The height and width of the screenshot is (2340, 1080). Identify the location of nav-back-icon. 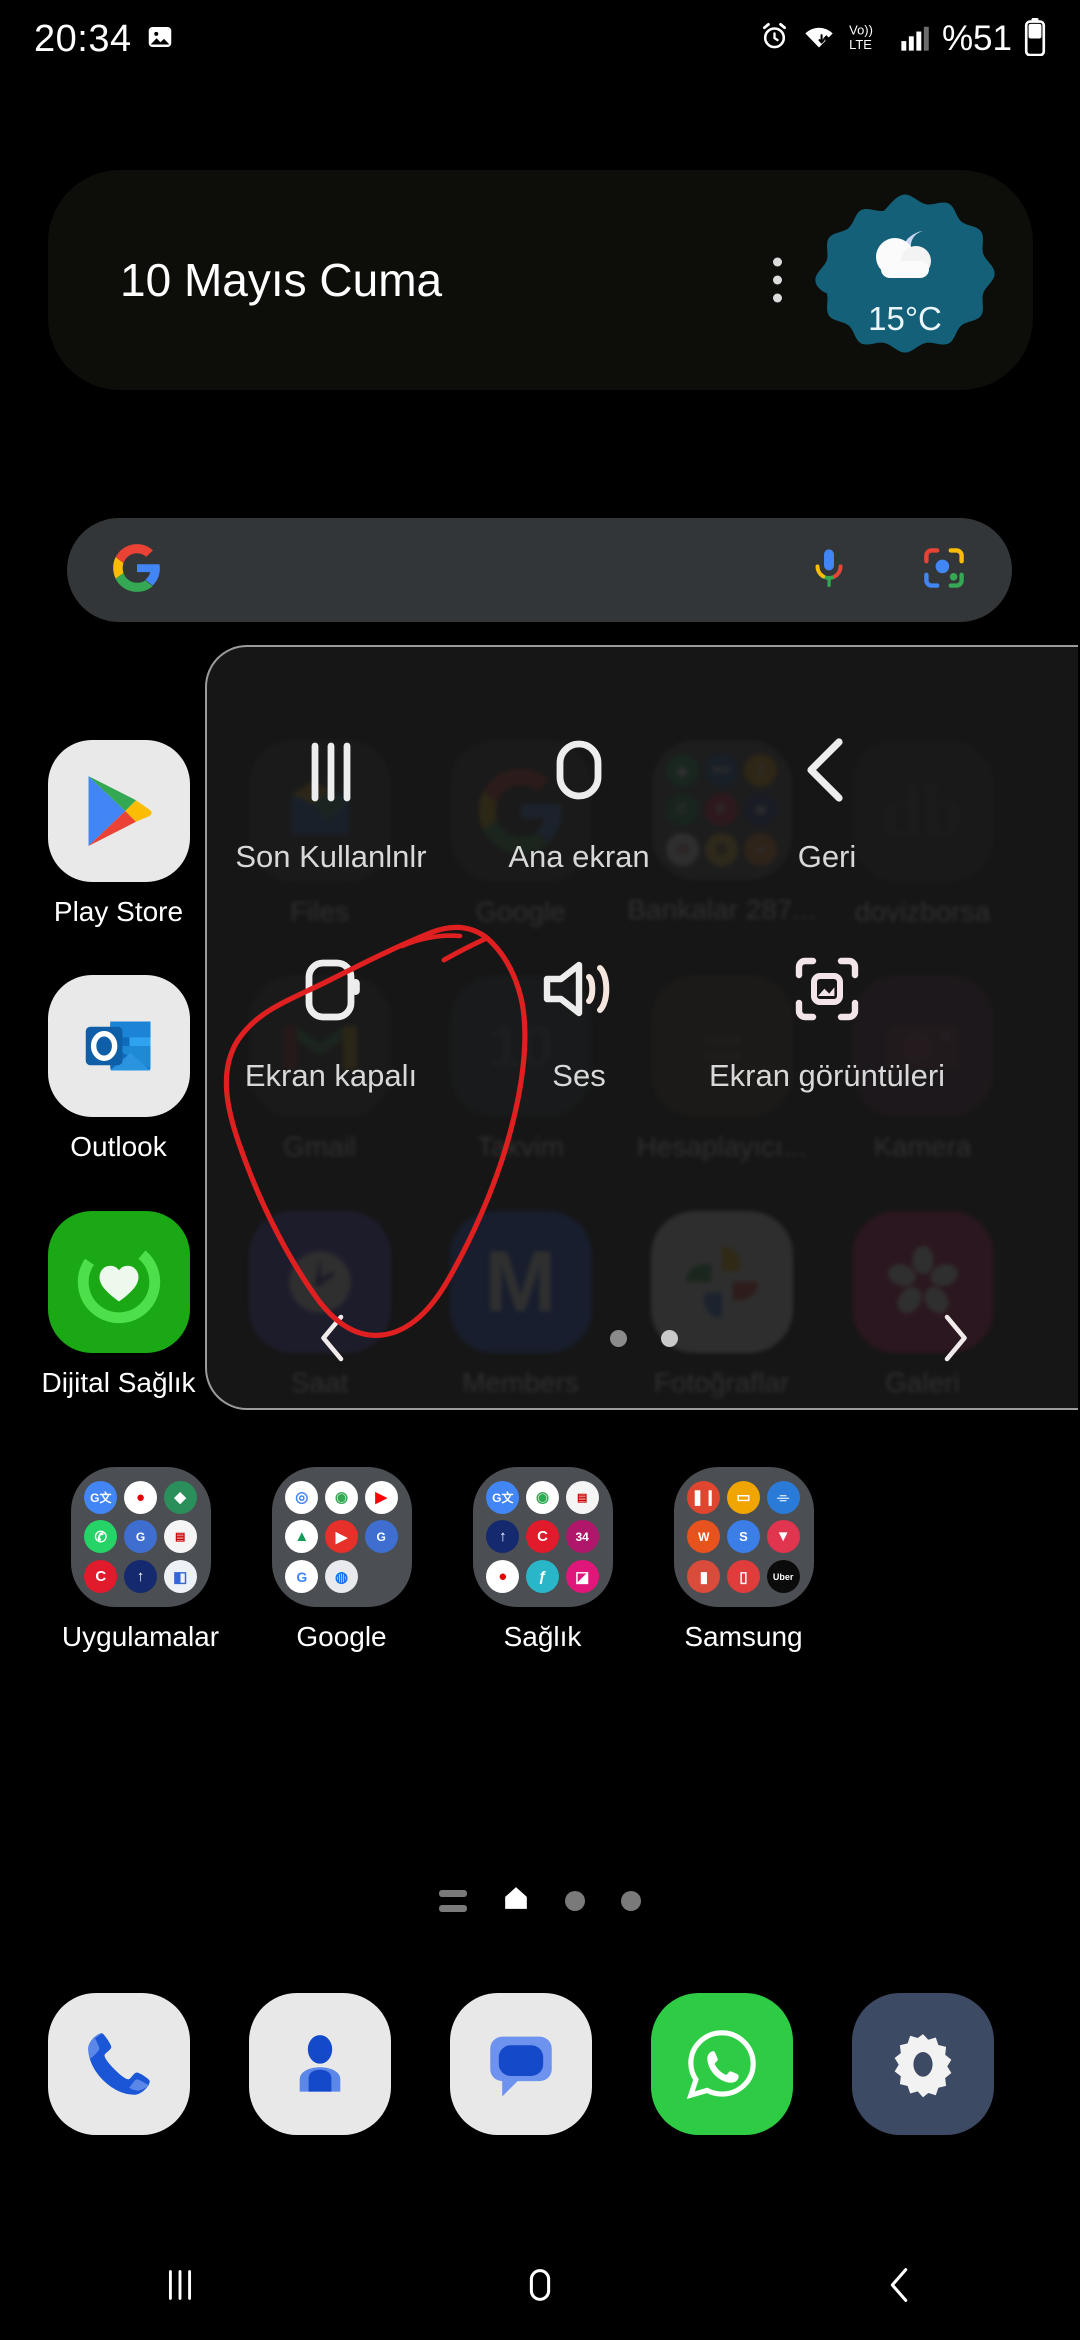
(900, 2285).